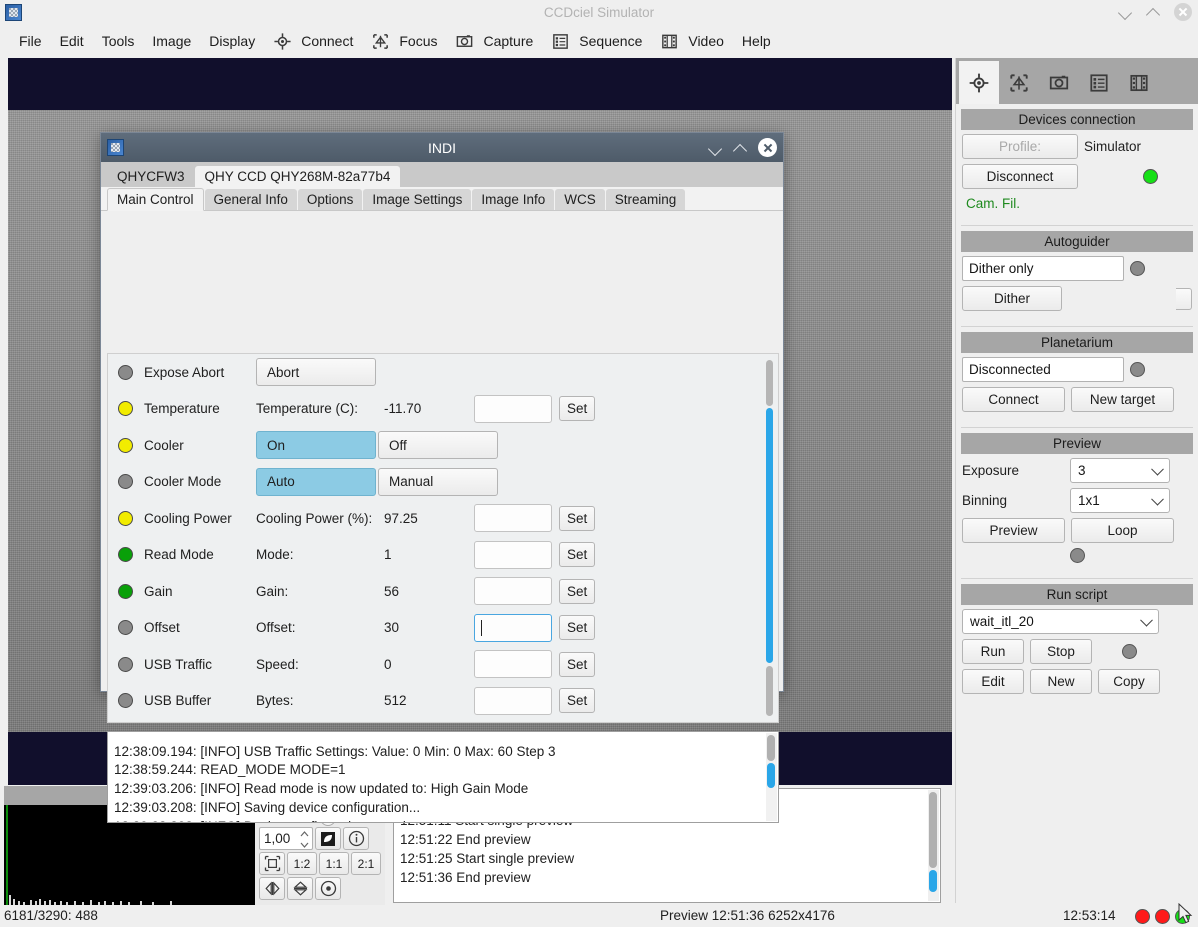  I want to click on tab-image-info: Image Info, so click(513, 199).